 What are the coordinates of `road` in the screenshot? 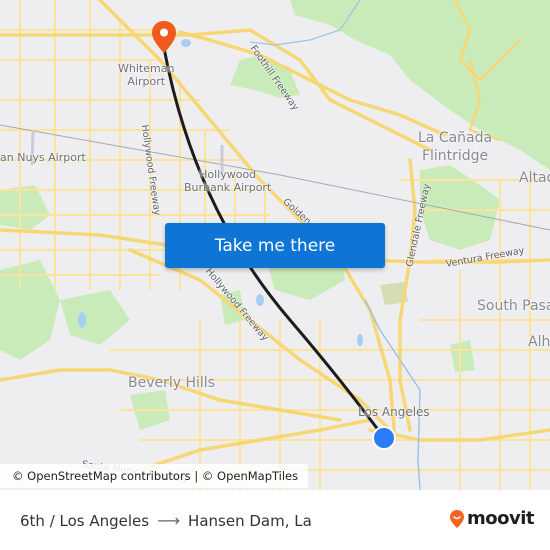 It's located at (255, 445).